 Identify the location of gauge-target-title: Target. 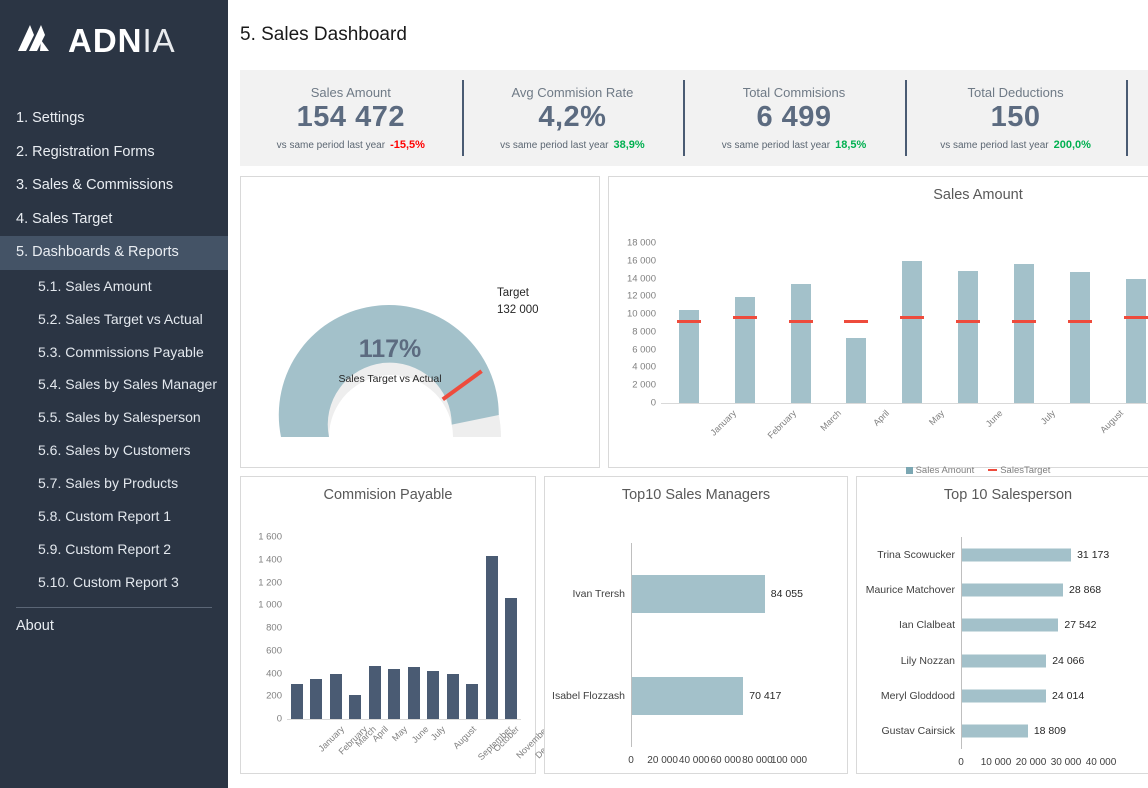
(513, 293).